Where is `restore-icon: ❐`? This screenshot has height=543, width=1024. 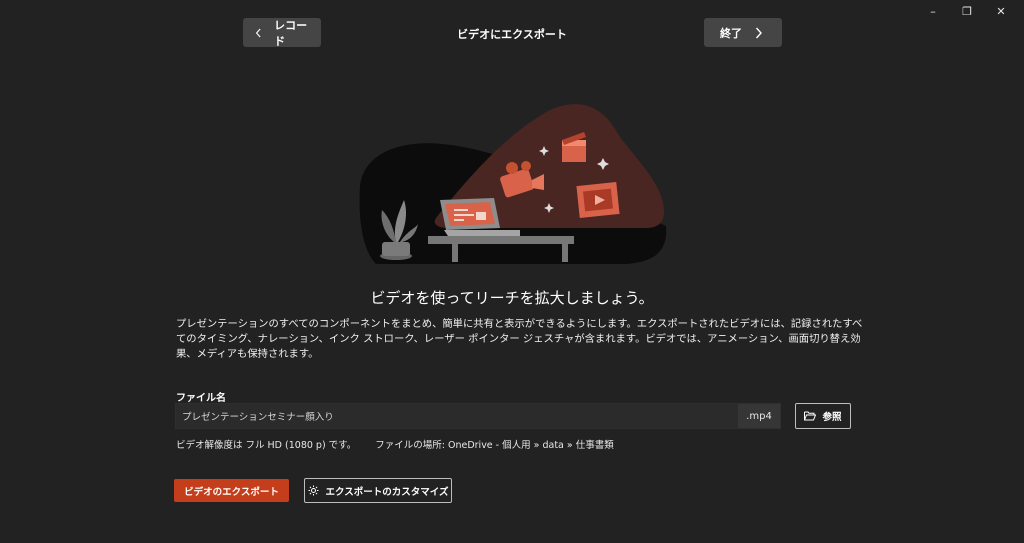
restore-icon: ❐ is located at coordinates (967, 11).